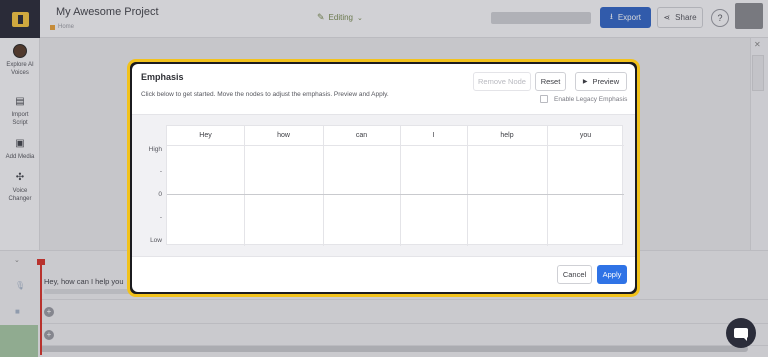 This screenshot has height=357, width=768. Describe the element at coordinates (502, 81) in the screenshot. I see `remove-node-button: Remove Node` at that location.